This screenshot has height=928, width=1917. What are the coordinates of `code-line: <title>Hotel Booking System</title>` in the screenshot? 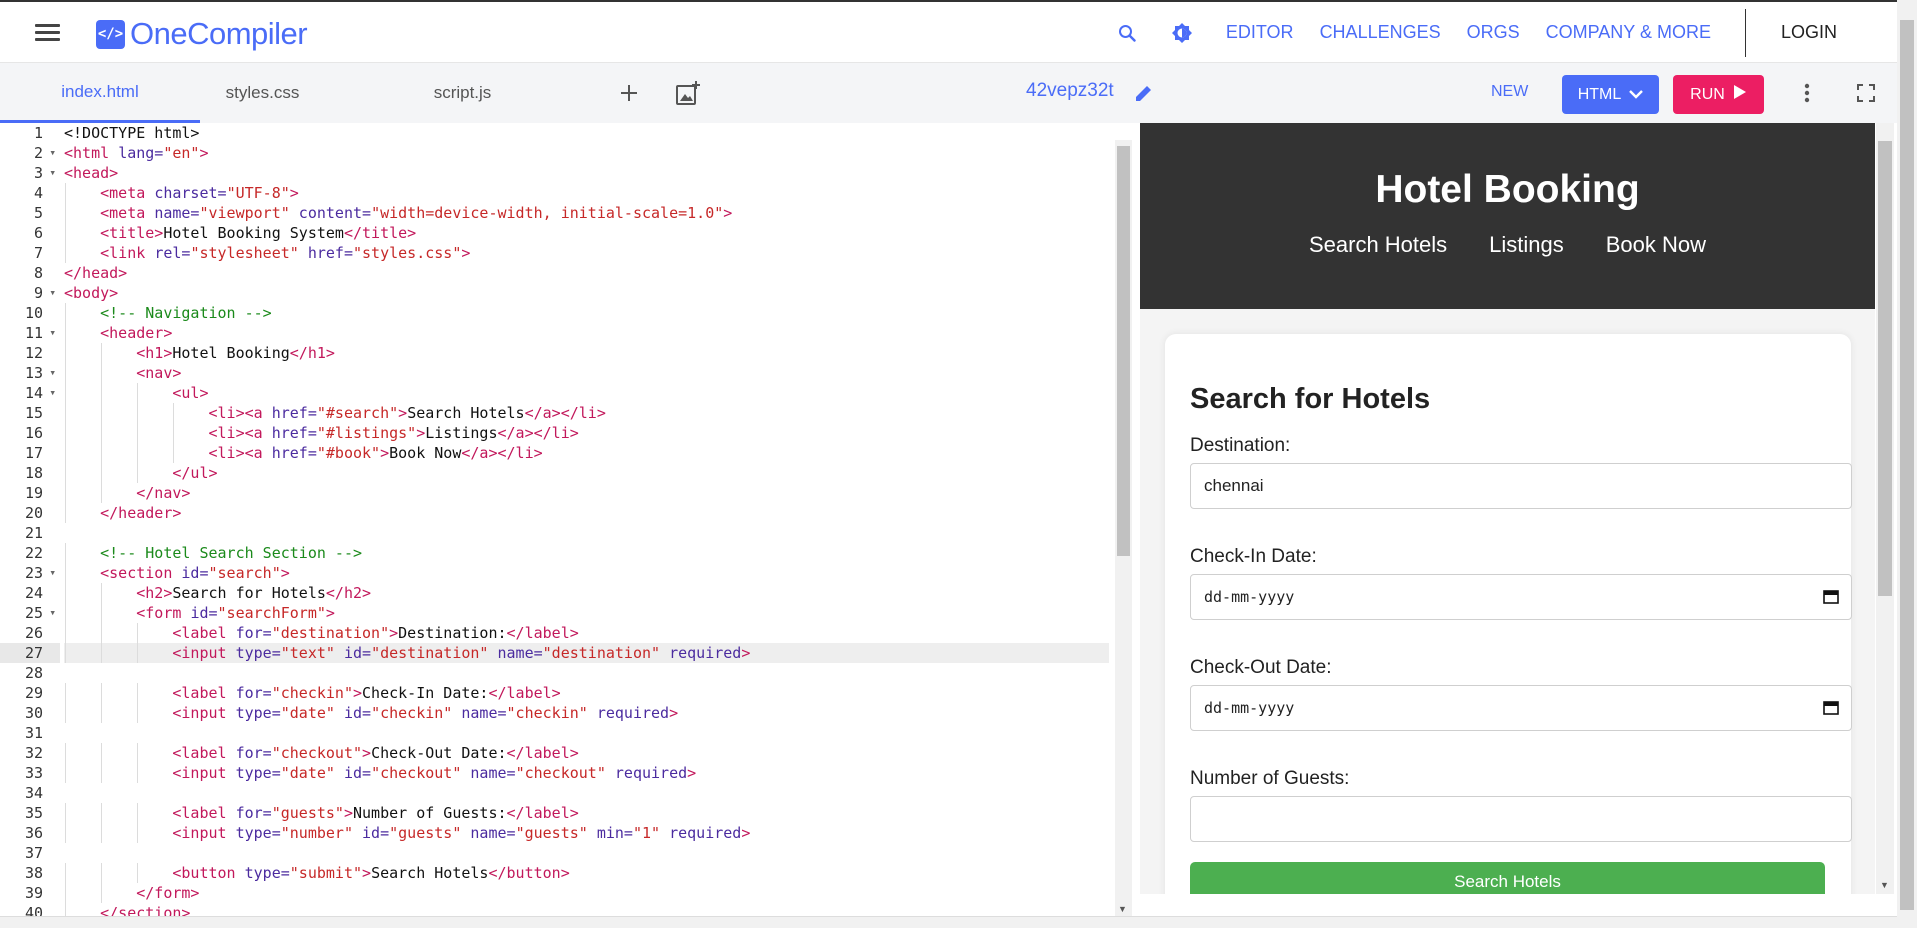 It's located at (586, 233).